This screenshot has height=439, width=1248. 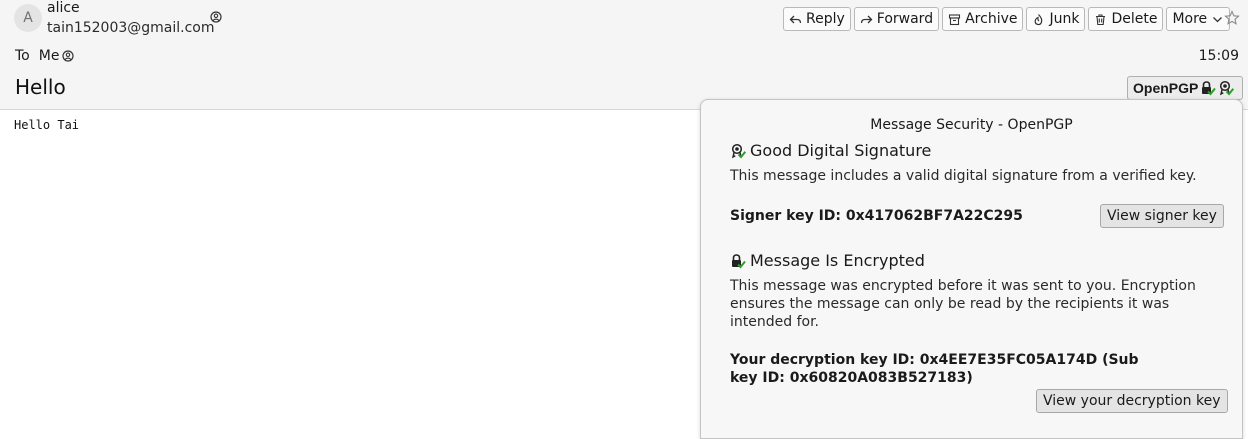 I want to click on to-label: To, so click(x=22, y=56).